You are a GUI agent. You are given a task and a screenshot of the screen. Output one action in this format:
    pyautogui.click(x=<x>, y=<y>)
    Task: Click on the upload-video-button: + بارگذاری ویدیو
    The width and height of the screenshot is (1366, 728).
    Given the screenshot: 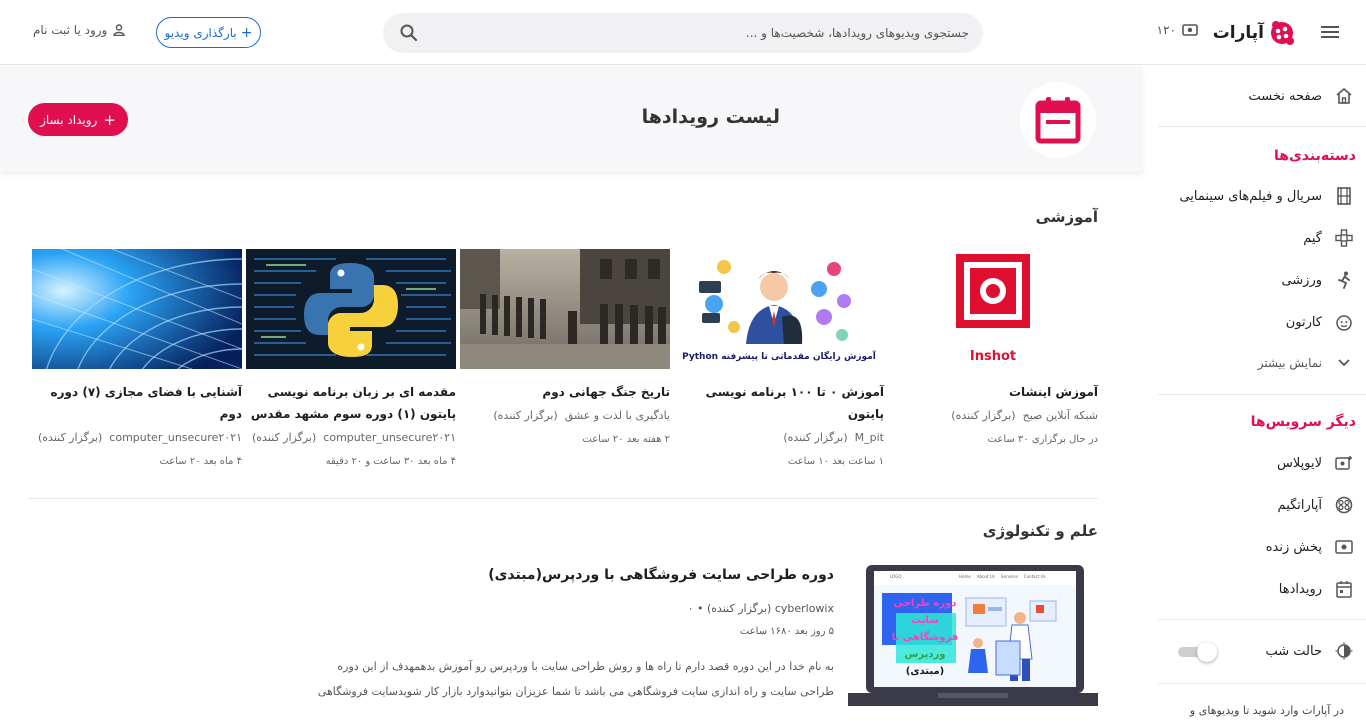 What is the action you would take?
    pyautogui.click(x=208, y=32)
    